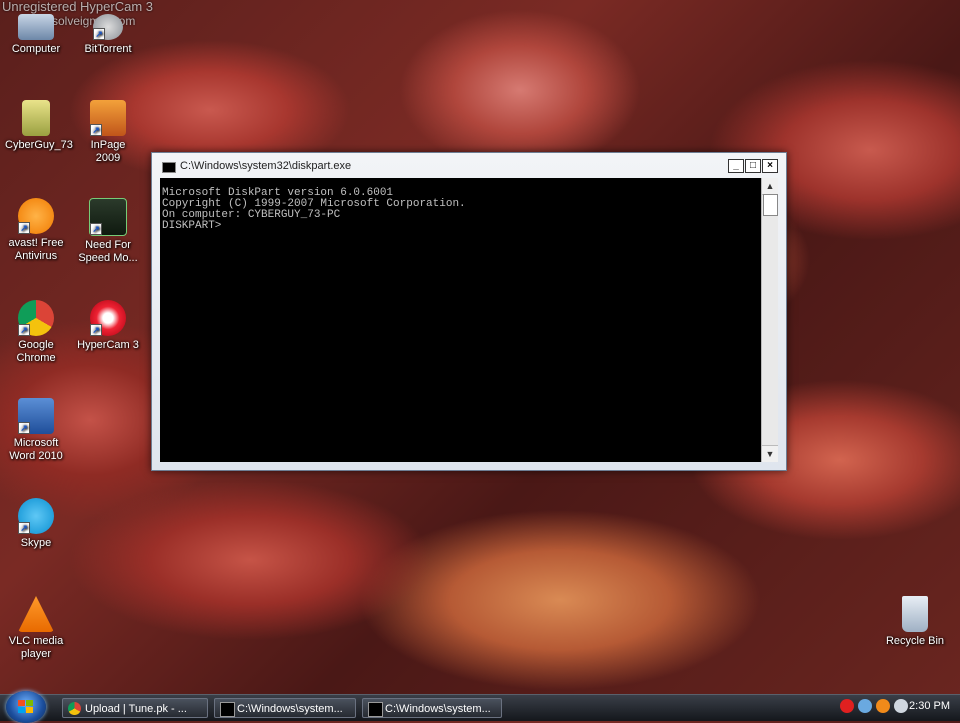 The height and width of the screenshot is (723, 960). I want to click on volume-icon, so click(901, 706).